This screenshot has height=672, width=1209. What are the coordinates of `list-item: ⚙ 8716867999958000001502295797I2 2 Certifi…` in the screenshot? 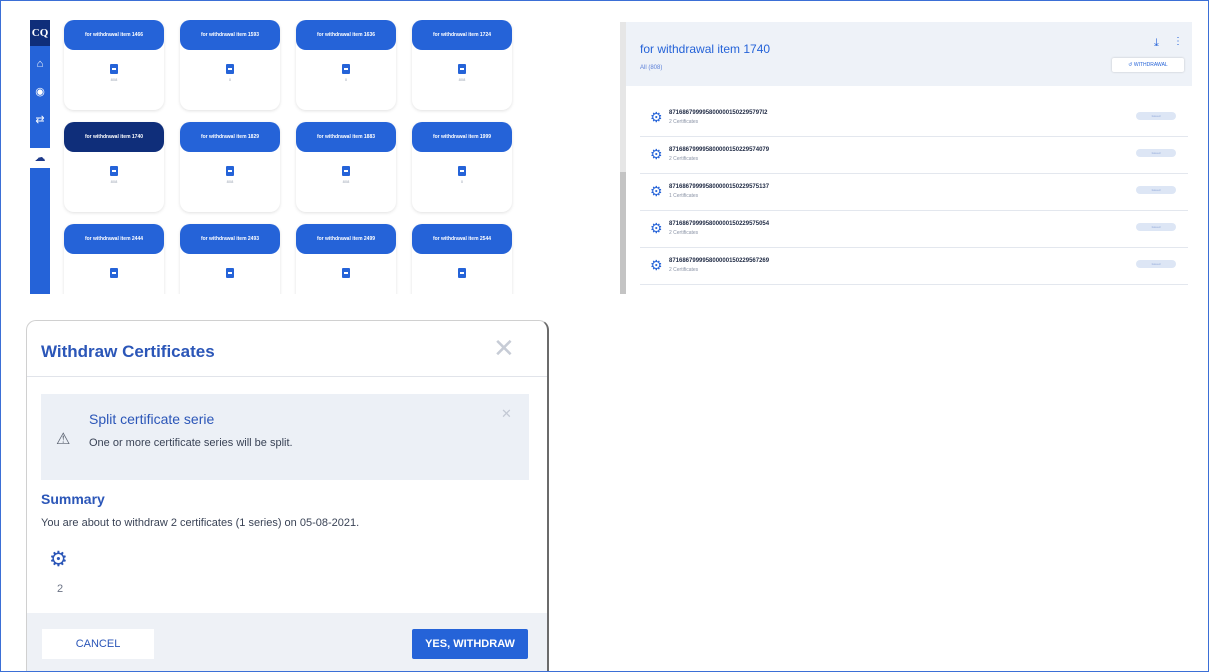 It's located at (914, 118).